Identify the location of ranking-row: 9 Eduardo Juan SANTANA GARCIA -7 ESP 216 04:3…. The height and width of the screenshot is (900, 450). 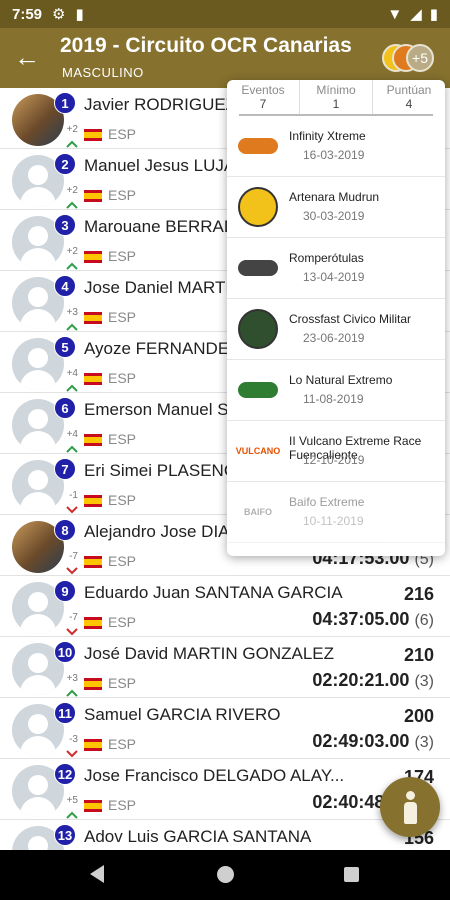
(225, 606).